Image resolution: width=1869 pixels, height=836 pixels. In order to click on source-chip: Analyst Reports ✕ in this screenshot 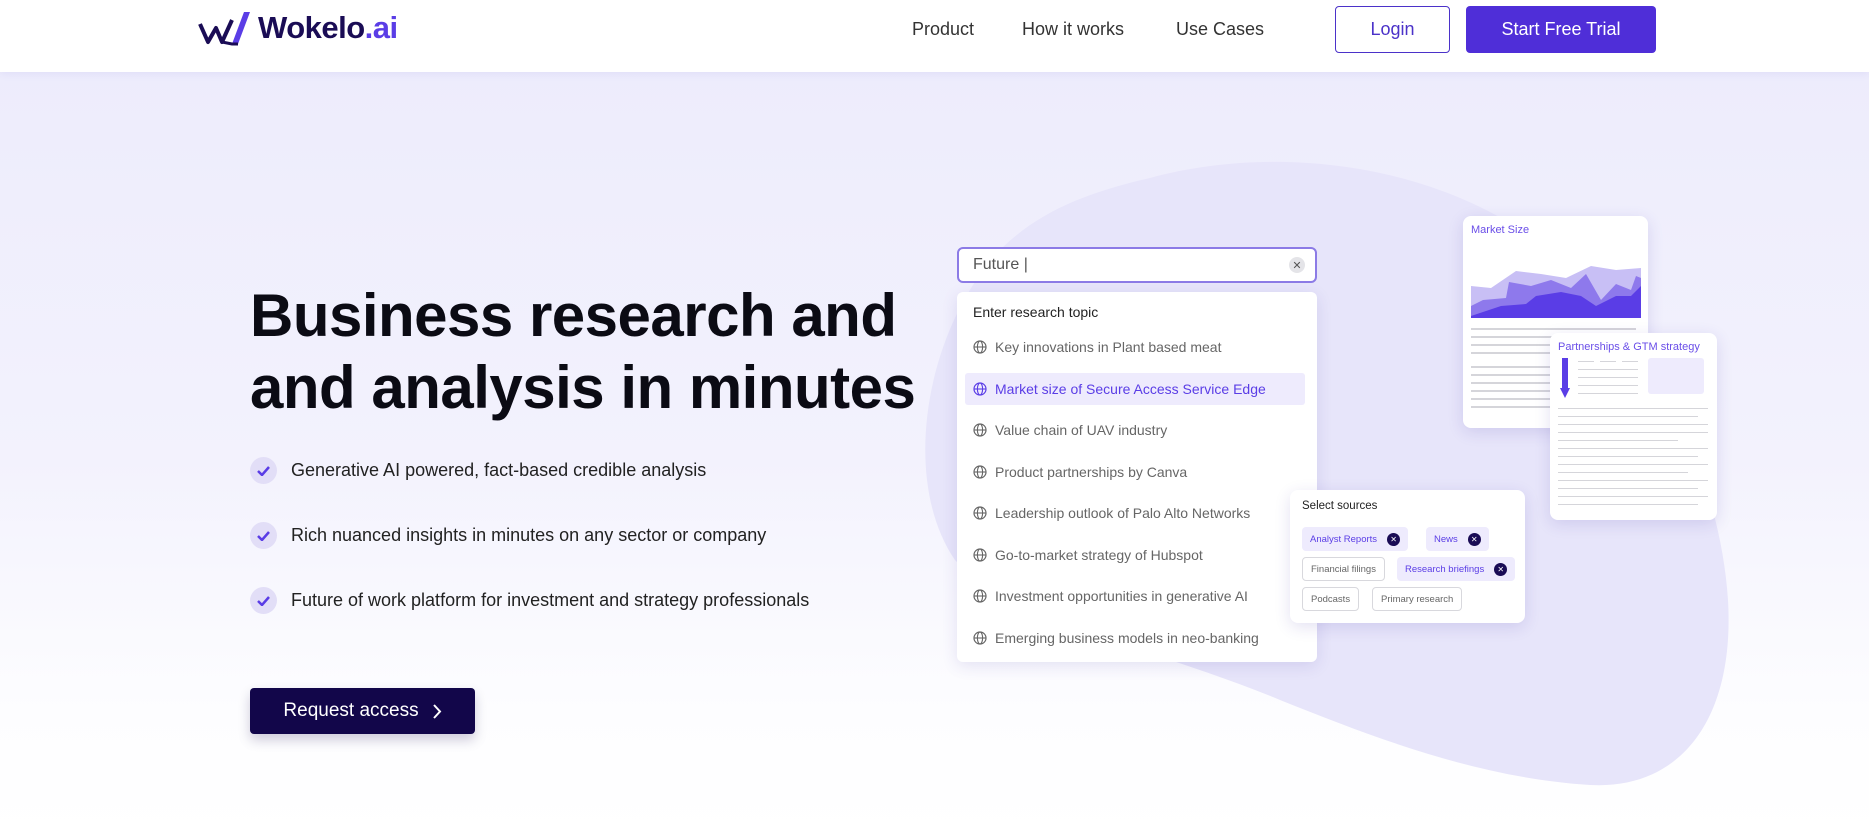, I will do `click(1355, 539)`.